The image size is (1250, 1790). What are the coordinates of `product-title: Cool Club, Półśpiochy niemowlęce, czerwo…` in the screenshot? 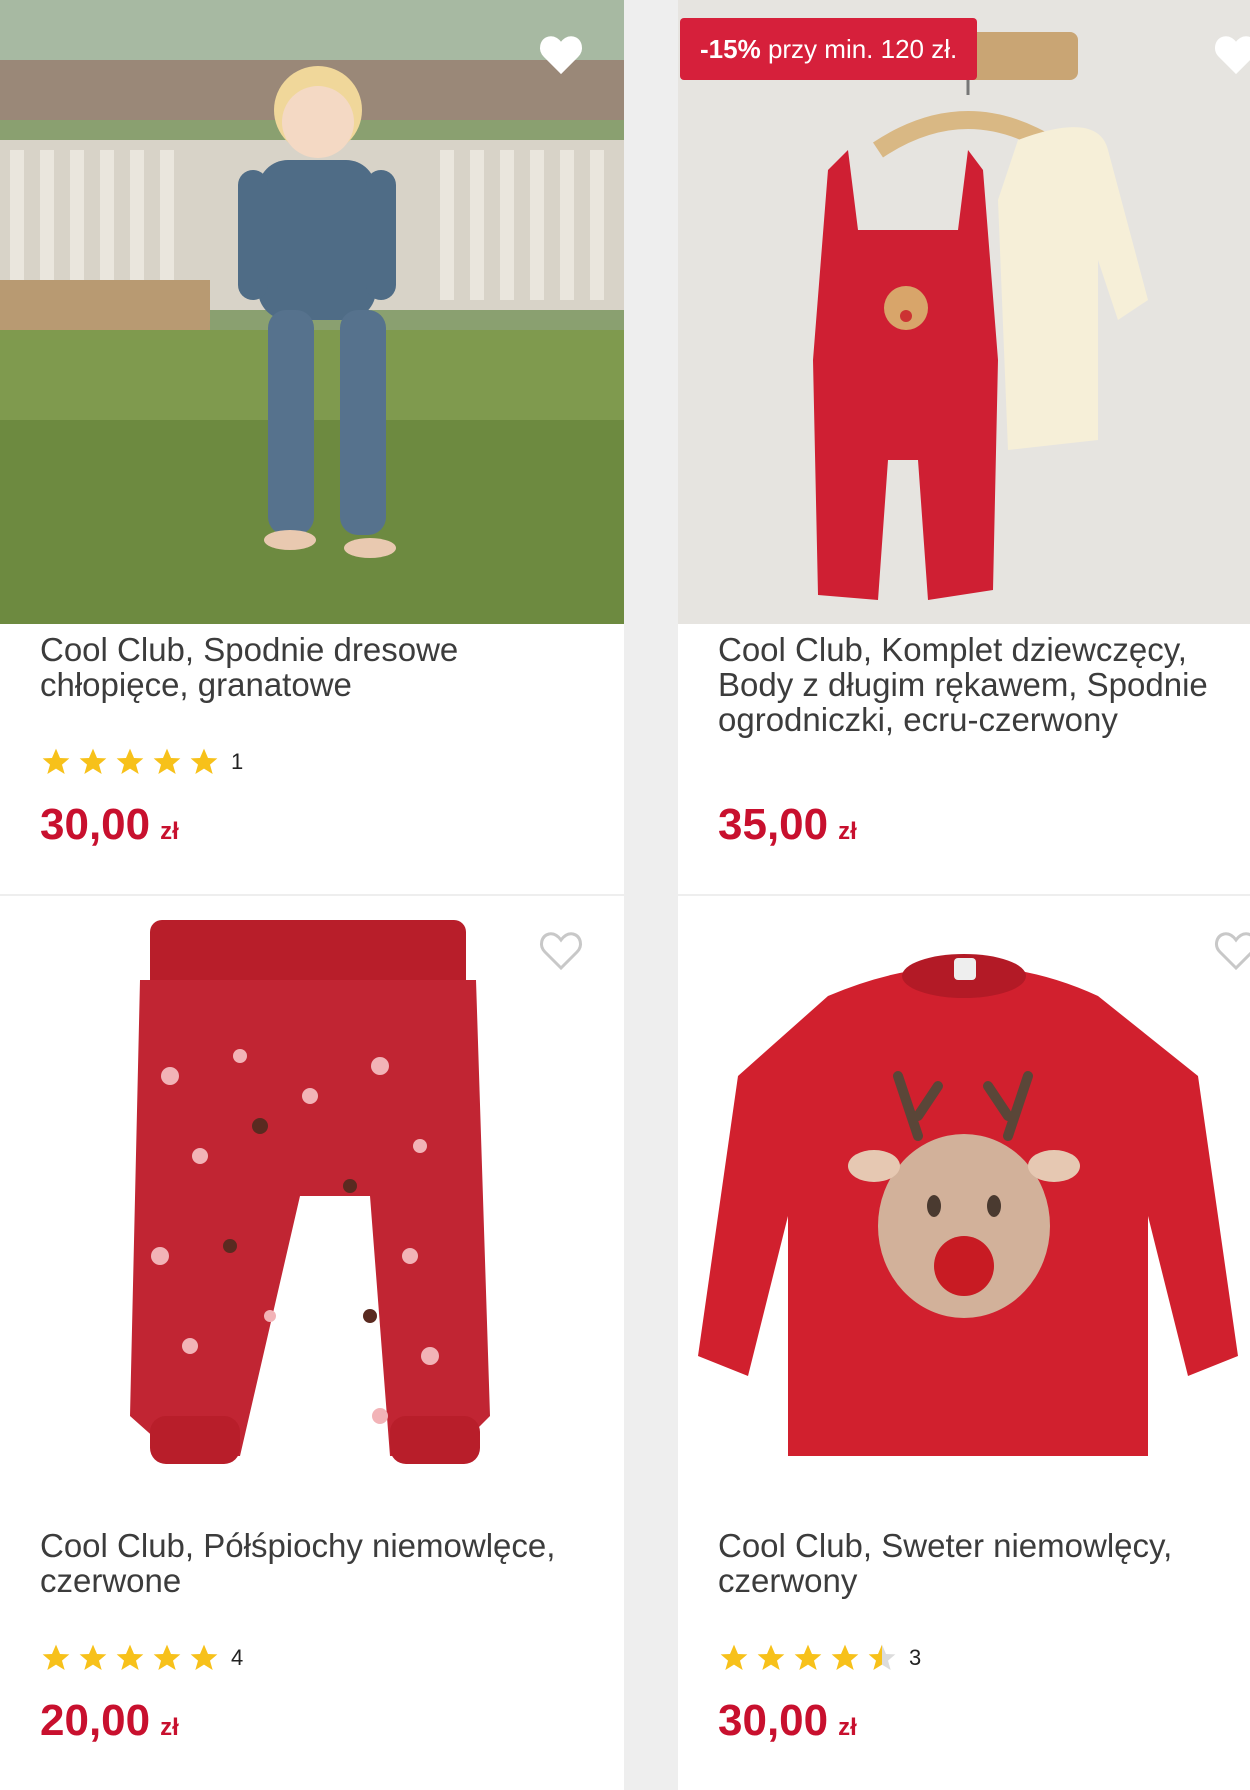 It's located at (310, 1563).